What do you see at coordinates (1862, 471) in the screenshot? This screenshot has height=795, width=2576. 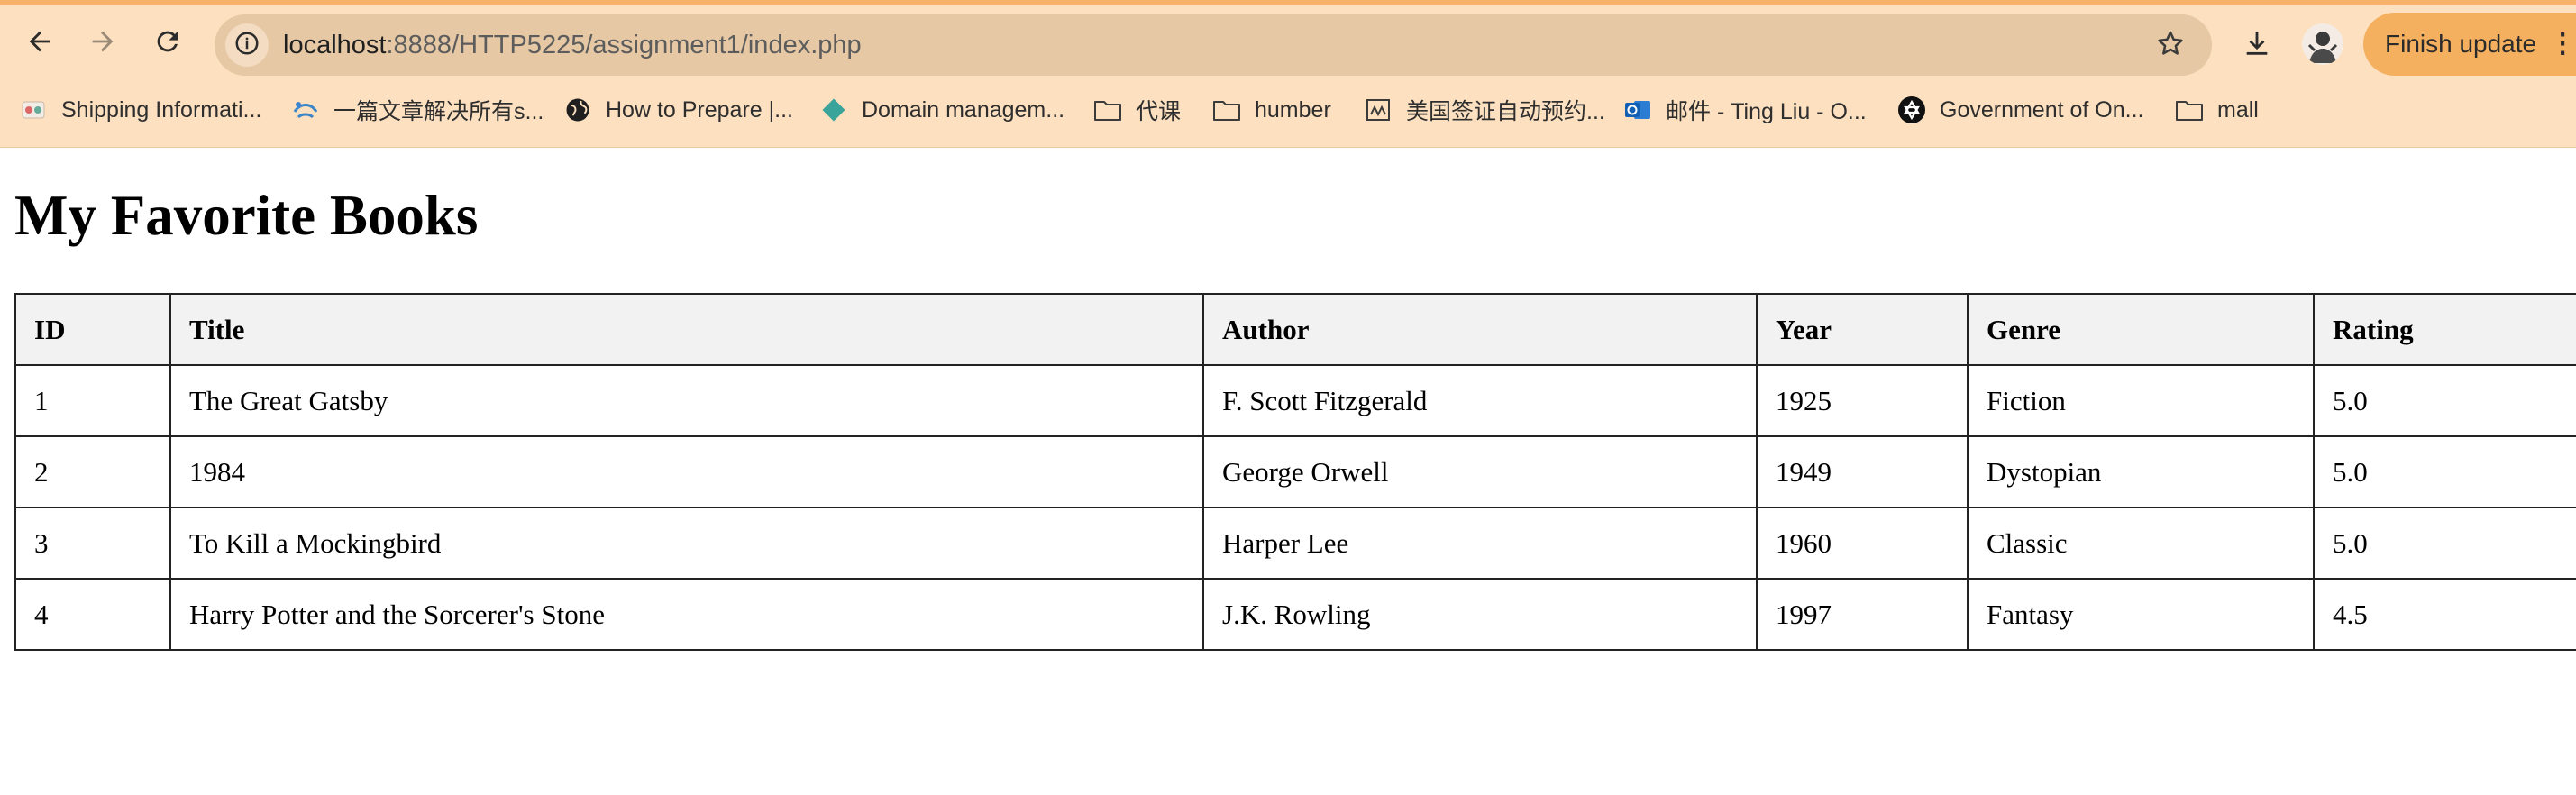 I see `cell-year: 1949` at bounding box center [1862, 471].